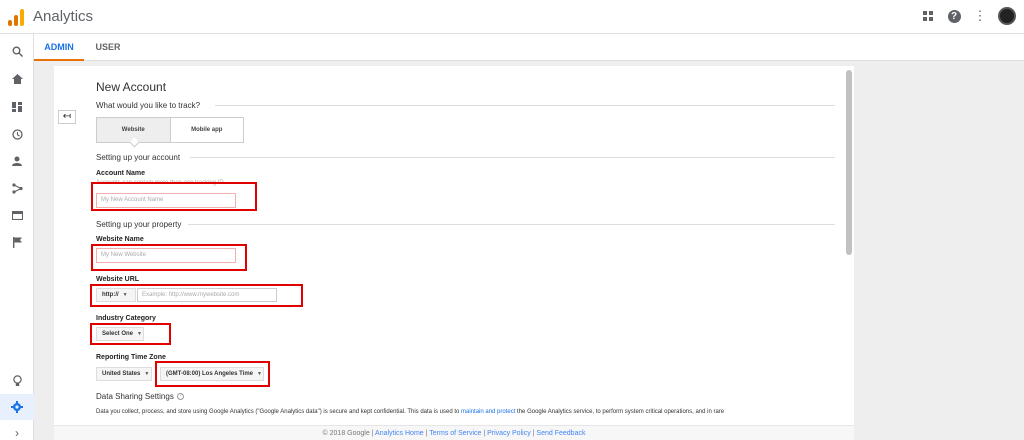 This screenshot has height=440, width=1024. I want to click on send-feedback-link: Send Feedback, so click(560, 433).